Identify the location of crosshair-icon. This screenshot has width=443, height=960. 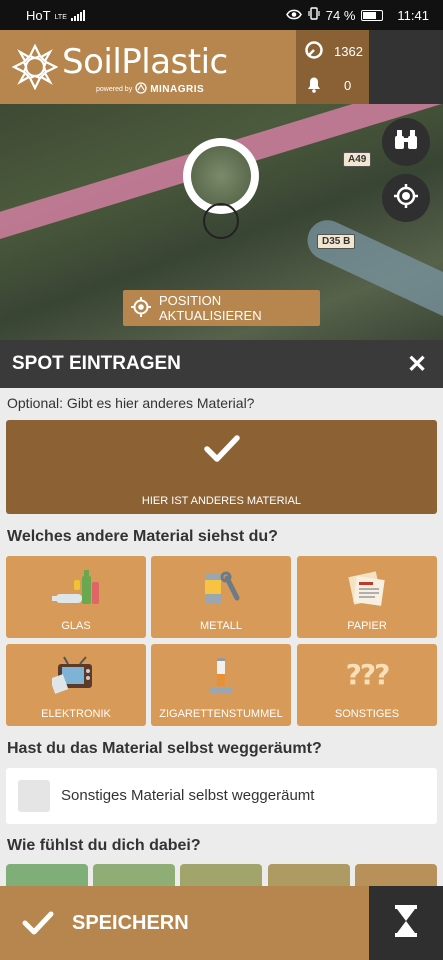
(406, 198).